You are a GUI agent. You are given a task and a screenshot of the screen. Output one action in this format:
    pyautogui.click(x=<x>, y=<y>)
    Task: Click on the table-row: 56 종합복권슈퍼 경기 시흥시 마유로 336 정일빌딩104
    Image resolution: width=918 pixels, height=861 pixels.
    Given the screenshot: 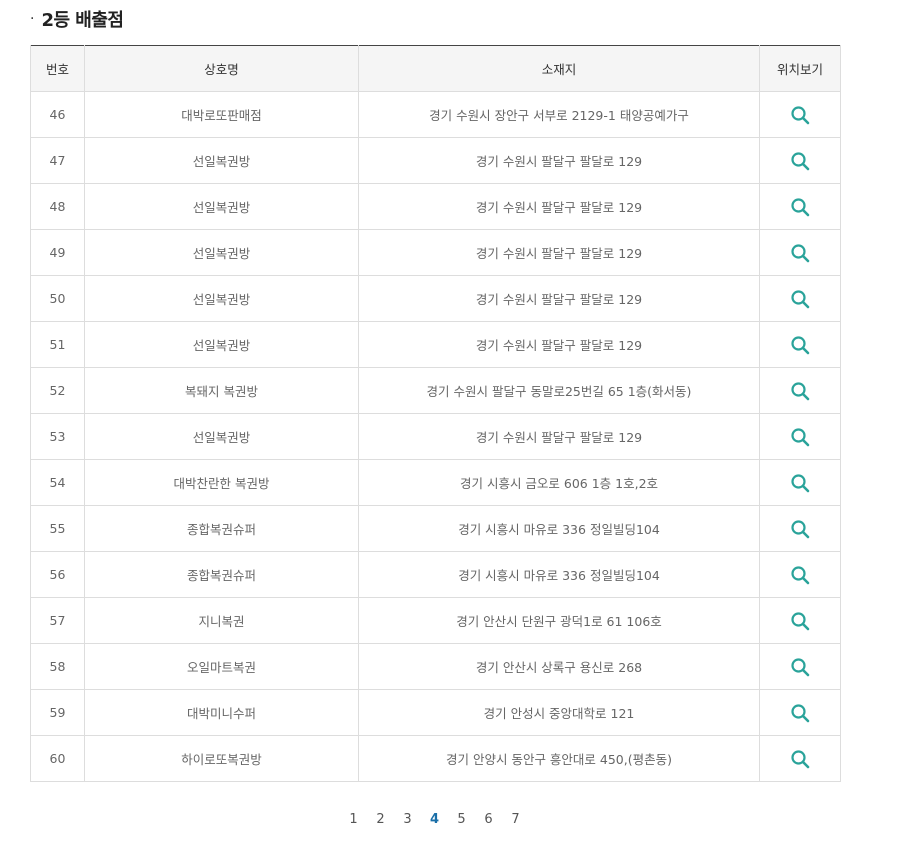 What is the action you would take?
    pyautogui.click(x=435, y=574)
    